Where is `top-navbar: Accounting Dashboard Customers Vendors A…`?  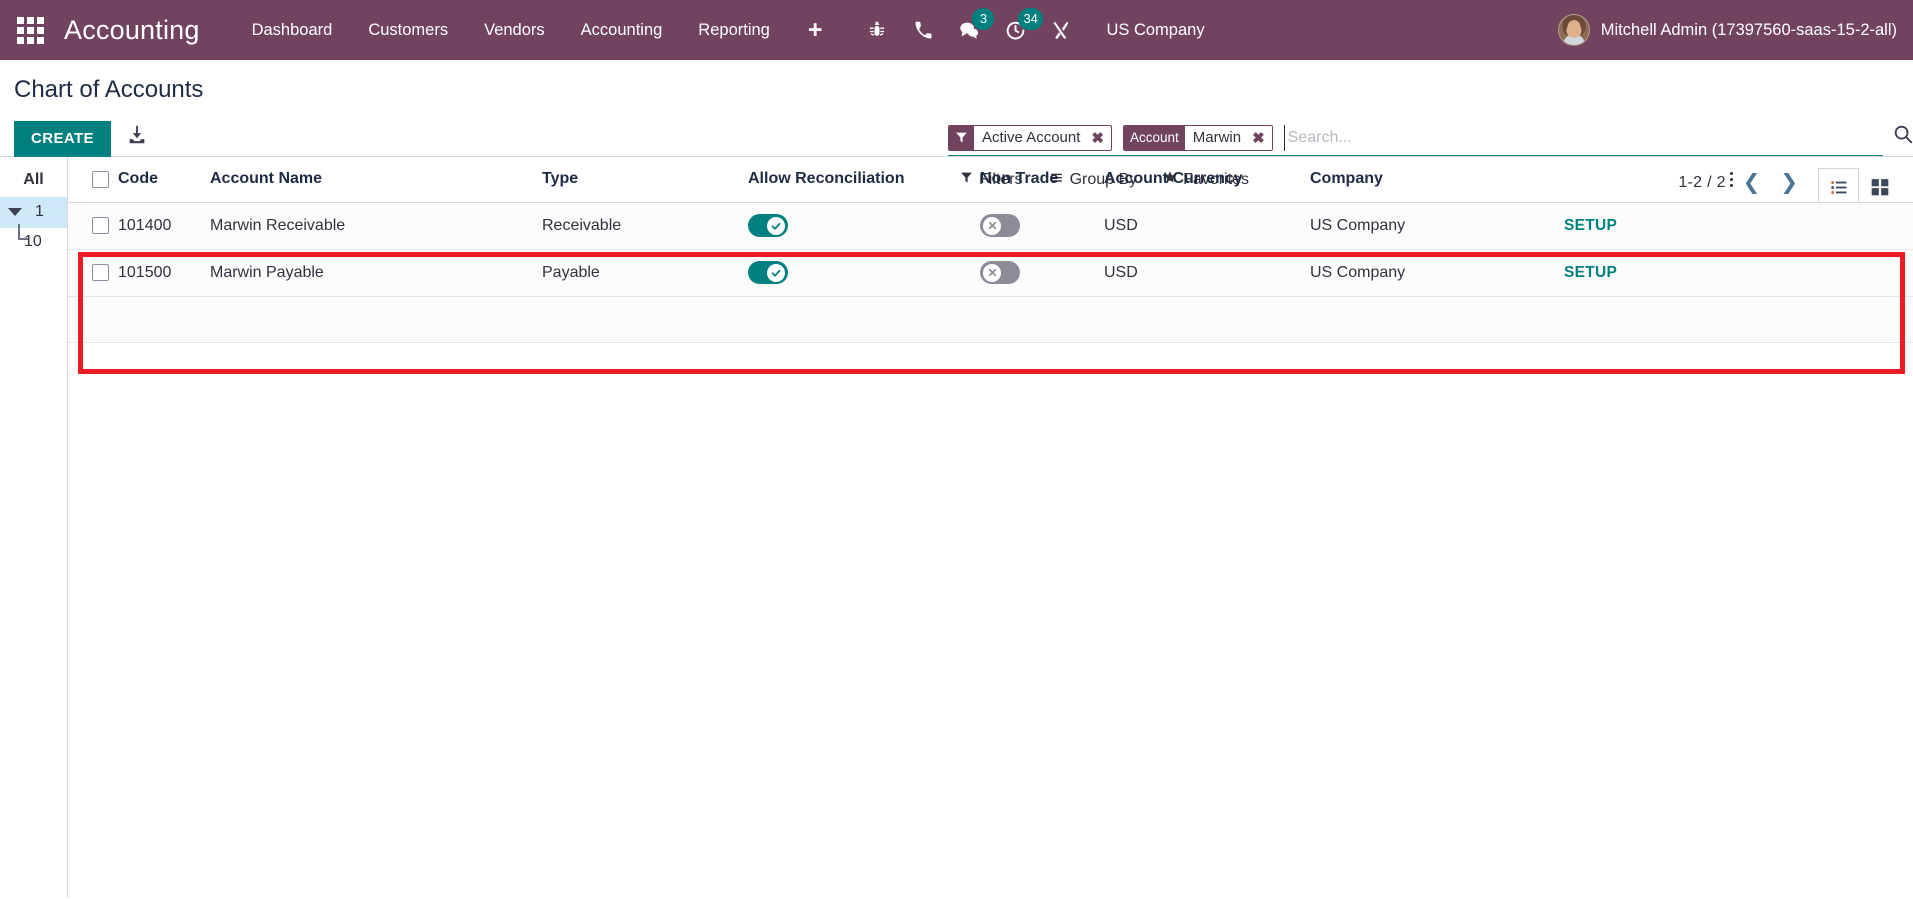
top-navbar: Accounting Dashboard Customers Vendors A… is located at coordinates (956, 30).